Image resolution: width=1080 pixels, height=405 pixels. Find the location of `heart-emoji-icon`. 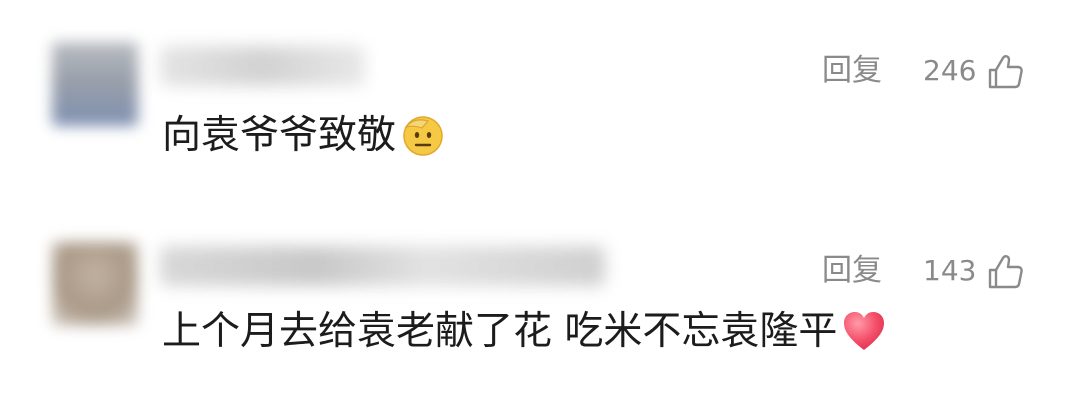

heart-emoji-icon is located at coordinates (864, 330).